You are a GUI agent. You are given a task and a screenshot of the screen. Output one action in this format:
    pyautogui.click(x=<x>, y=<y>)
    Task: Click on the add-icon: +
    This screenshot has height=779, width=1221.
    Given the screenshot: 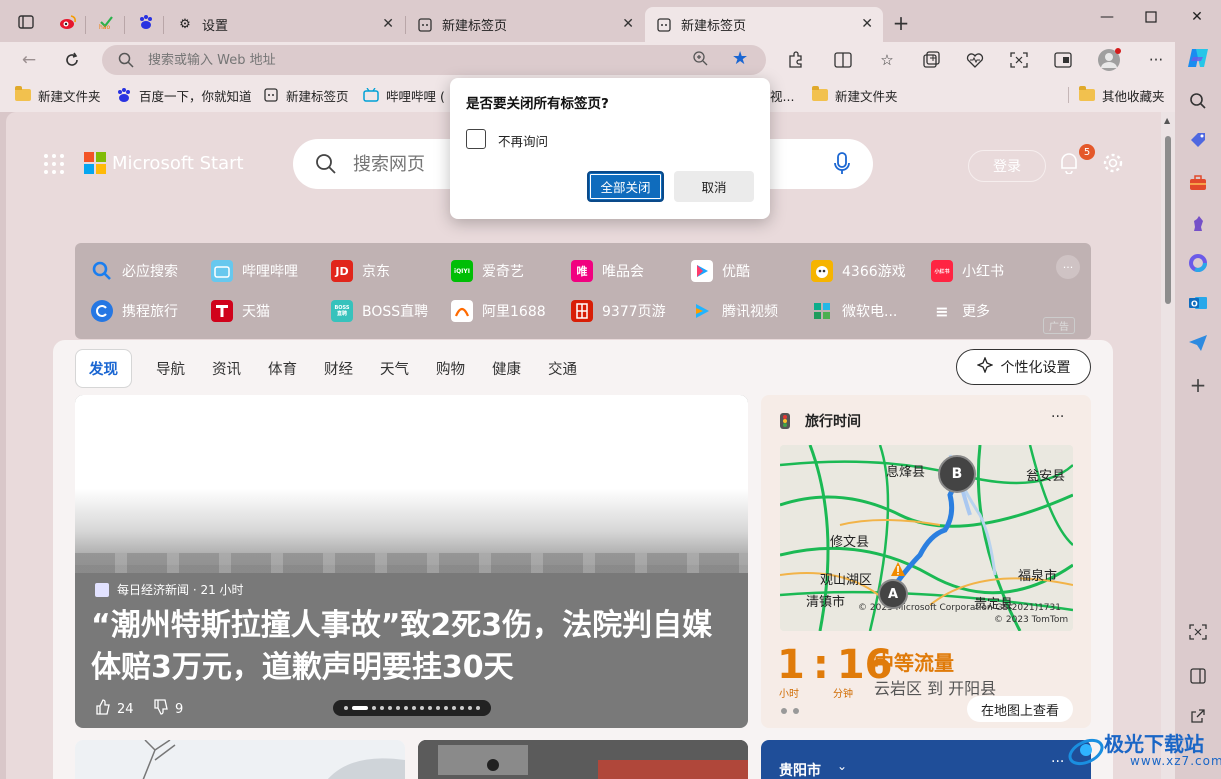 What is the action you would take?
    pyautogui.click(x=1198, y=385)
    